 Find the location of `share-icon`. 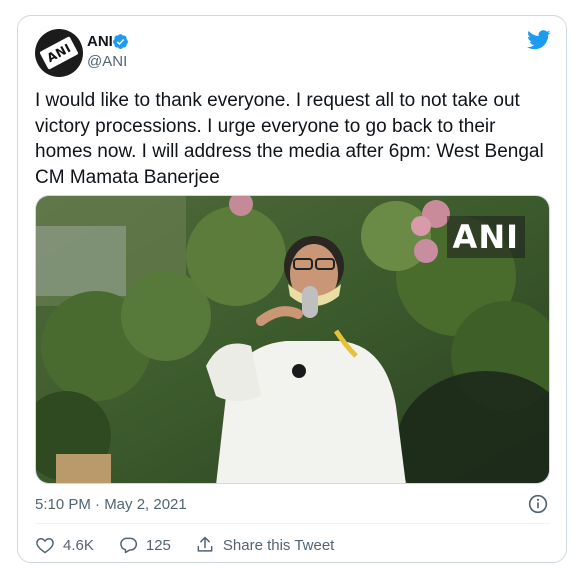

share-icon is located at coordinates (205, 544).